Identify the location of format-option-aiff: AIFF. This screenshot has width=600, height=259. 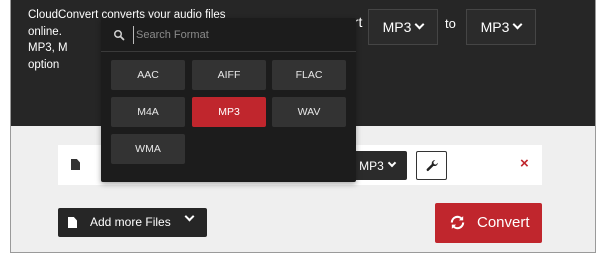
(229, 75).